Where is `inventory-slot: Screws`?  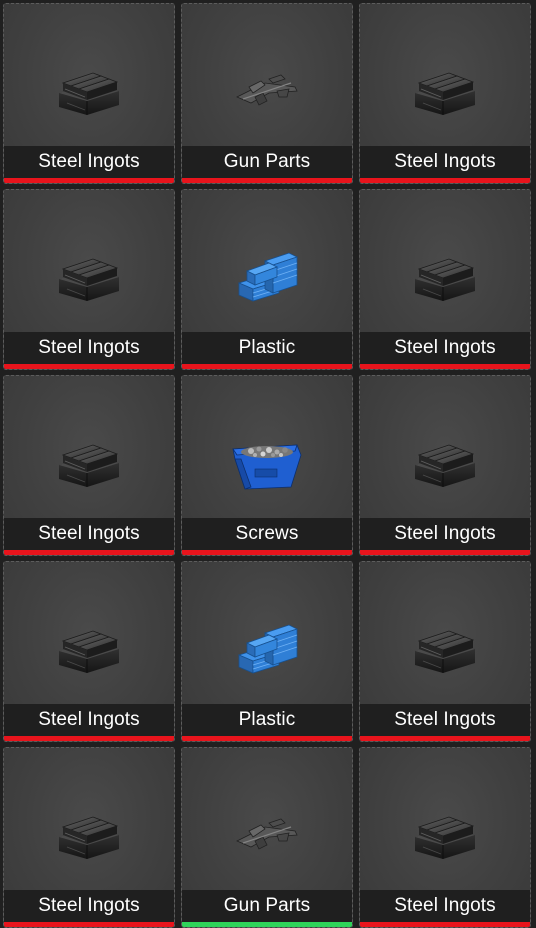 inventory-slot: Screws is located at coordinates (267, 465).